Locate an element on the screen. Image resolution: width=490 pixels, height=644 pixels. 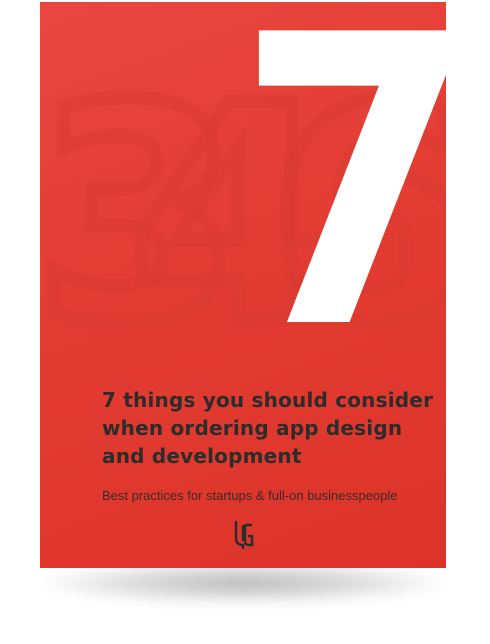
cover-title-line-1: 7 things you should consider is located at coordinates (268, 400).